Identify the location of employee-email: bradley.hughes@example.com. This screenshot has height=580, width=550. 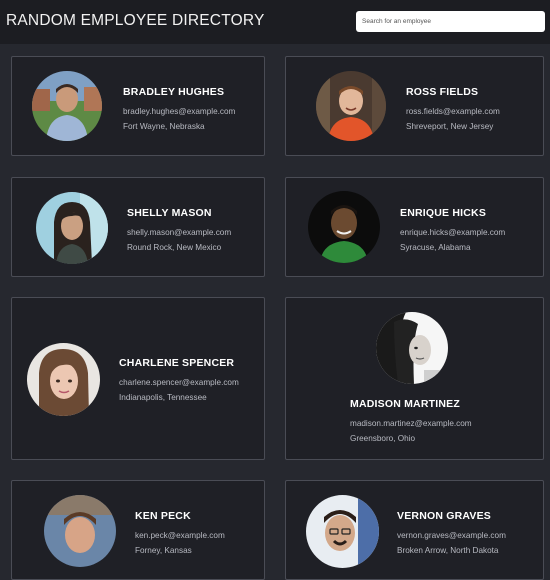
(179, 111).